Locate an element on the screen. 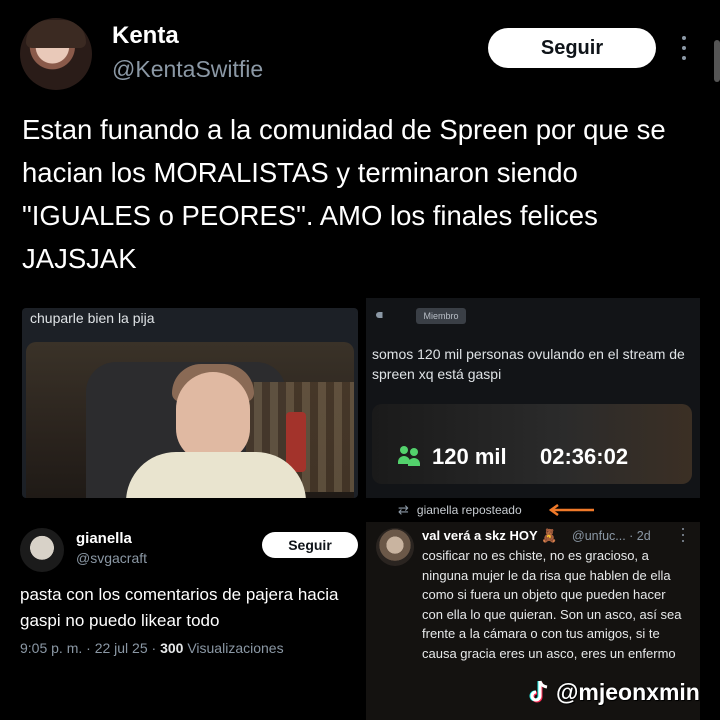  viewer-count-icon is located at coordinates (409, 456).